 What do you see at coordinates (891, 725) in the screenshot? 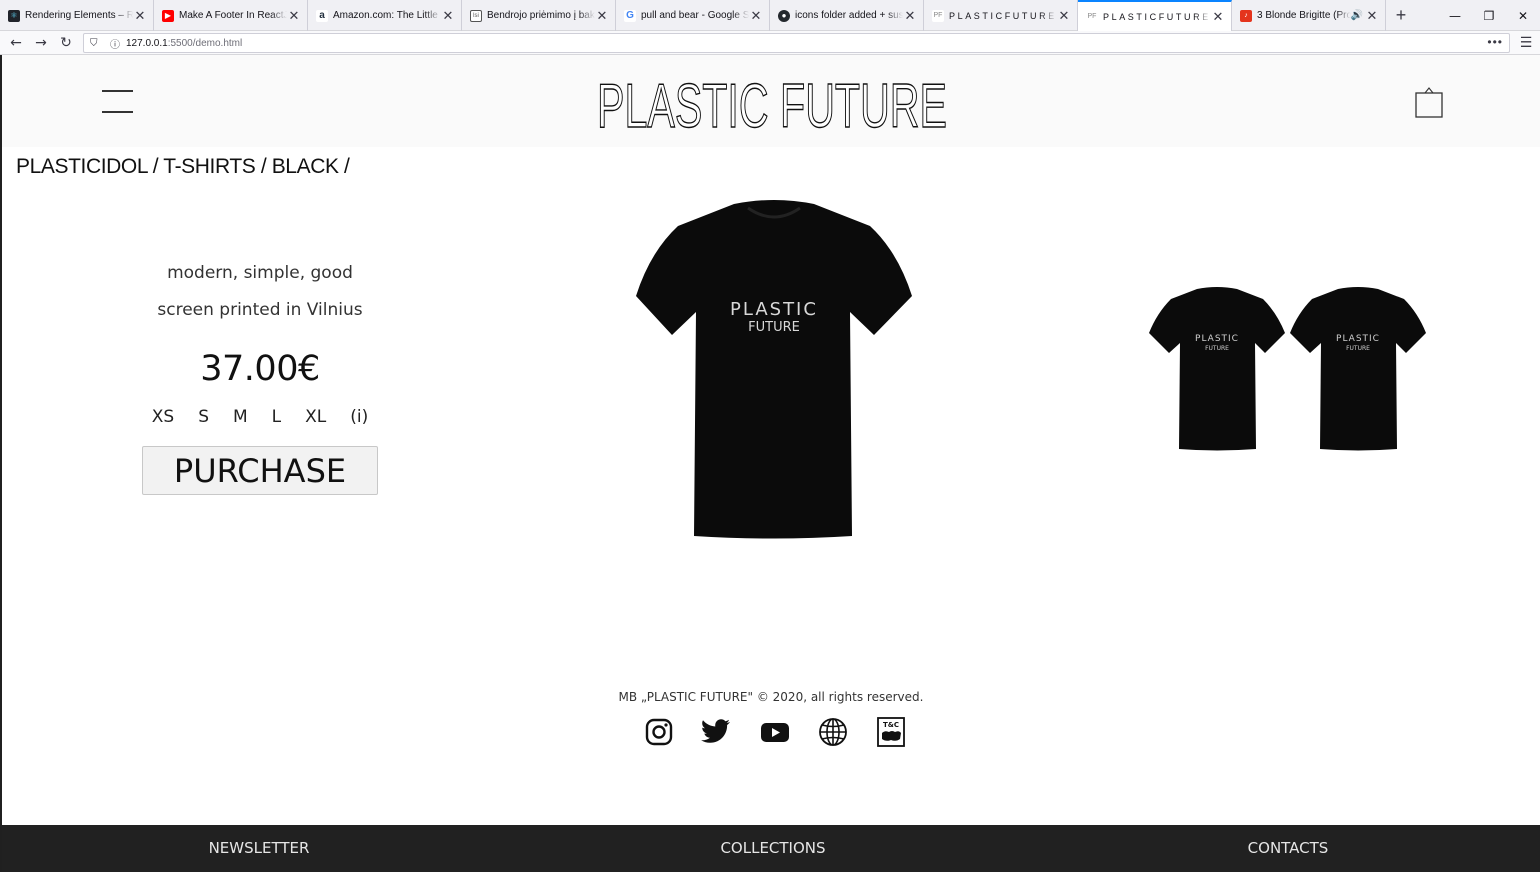
I see `terms-icon-label: T&C` at bounding box center [891, 725].